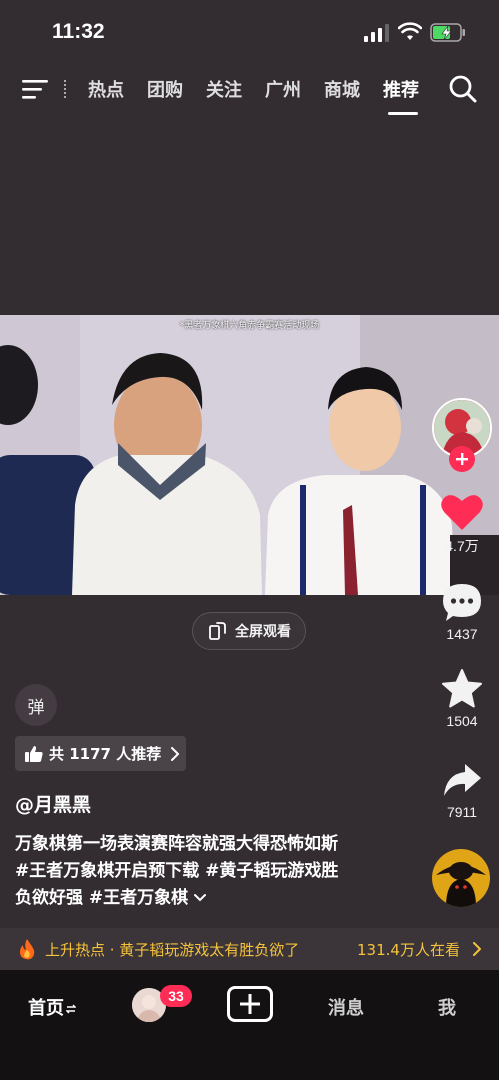  Describe the element at coordinates (71, 1009) in the screenshot. I see `refresh-icon` at that location.